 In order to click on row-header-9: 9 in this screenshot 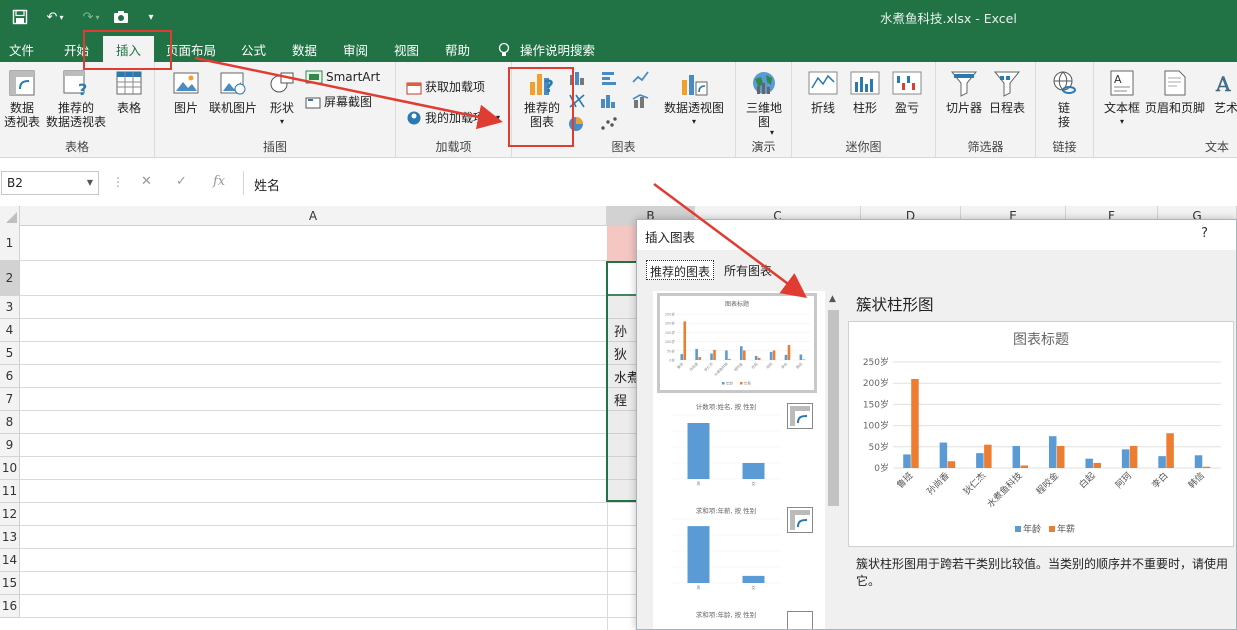, I will do `click(10, 445)`.